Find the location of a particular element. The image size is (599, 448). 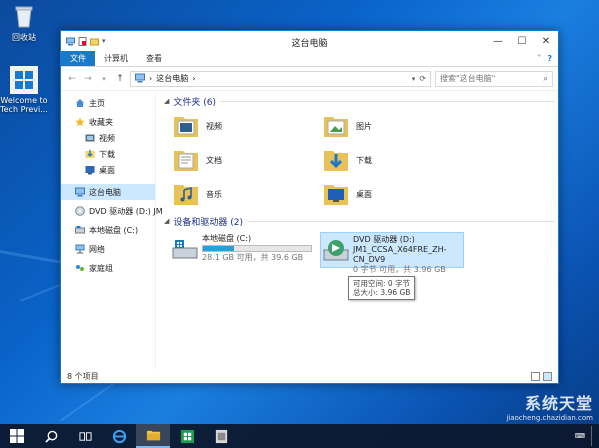

status-bar: 8 个项目 is located at coordinates (309, 376).